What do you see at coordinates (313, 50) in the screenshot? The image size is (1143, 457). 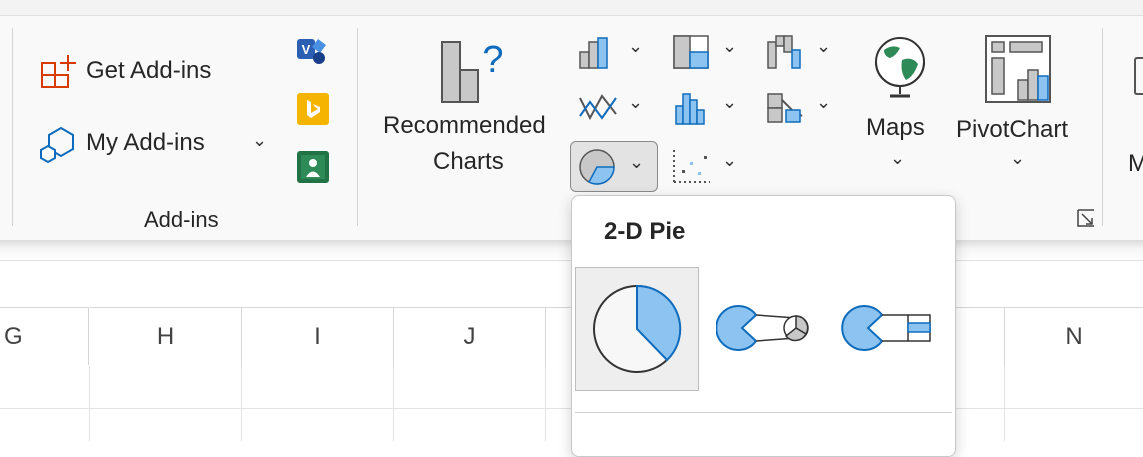 I see `visio-icon: V` at bounding box center [313, 50].